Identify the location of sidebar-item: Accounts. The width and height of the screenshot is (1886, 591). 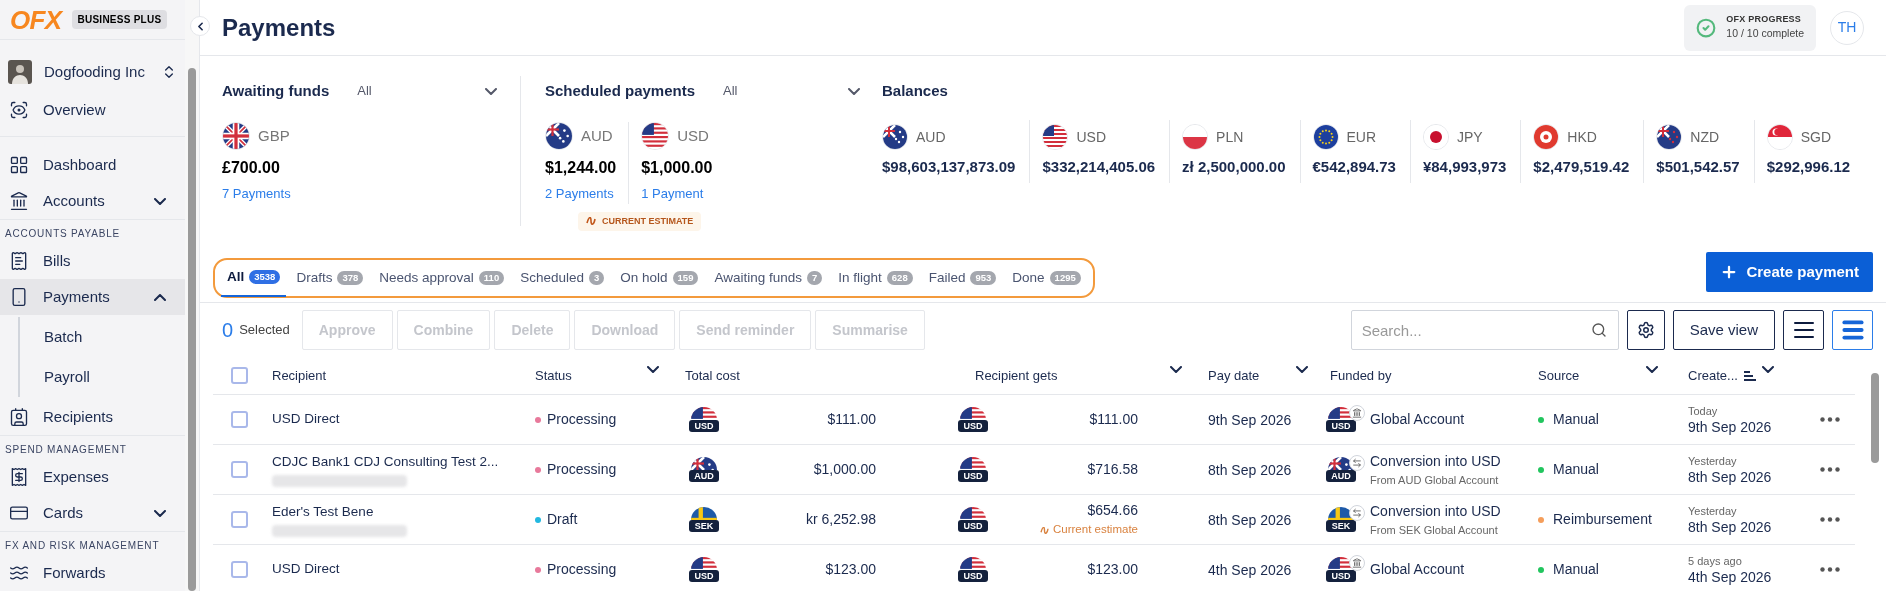
(93, 201).